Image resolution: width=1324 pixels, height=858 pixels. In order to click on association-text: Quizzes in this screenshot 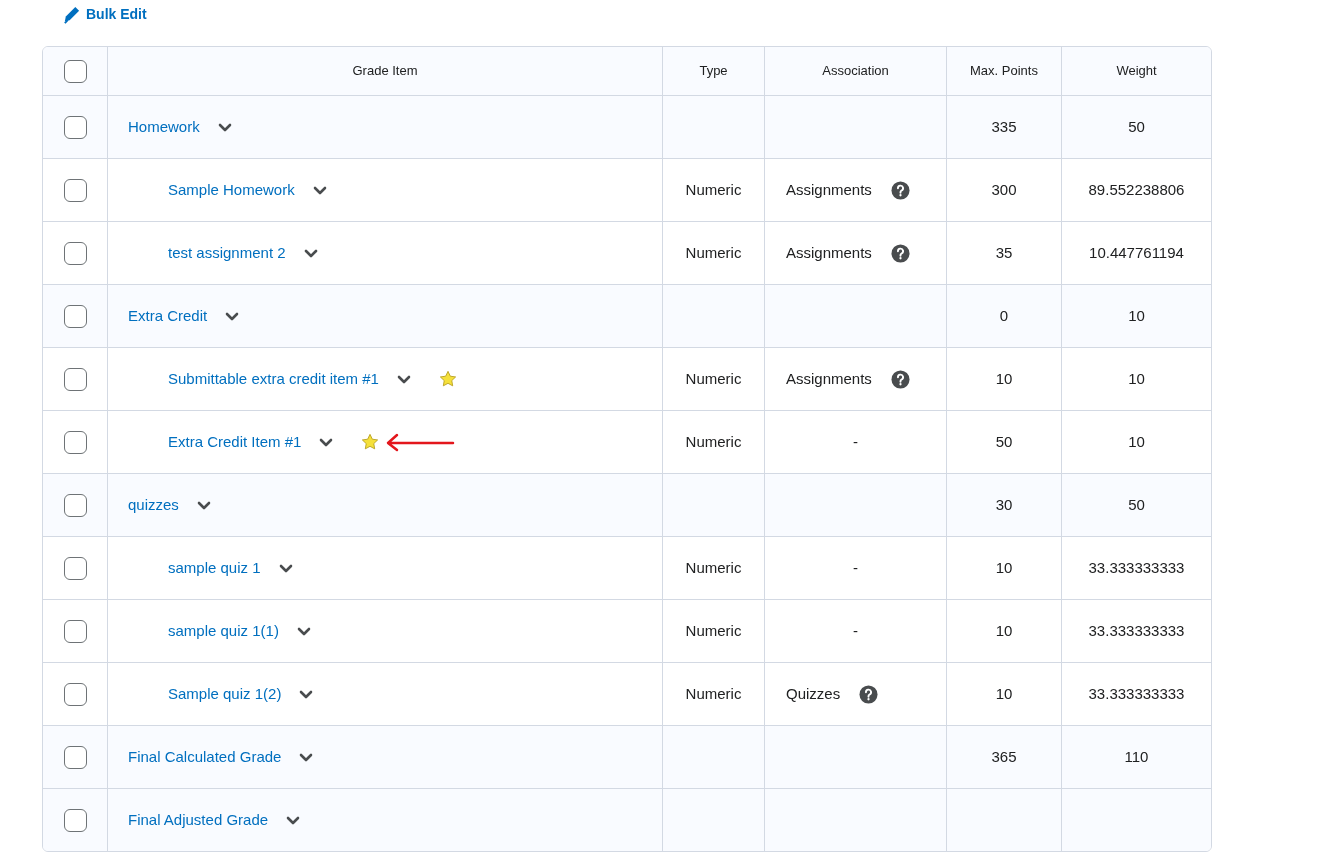, I will do `click(813, 693)`.